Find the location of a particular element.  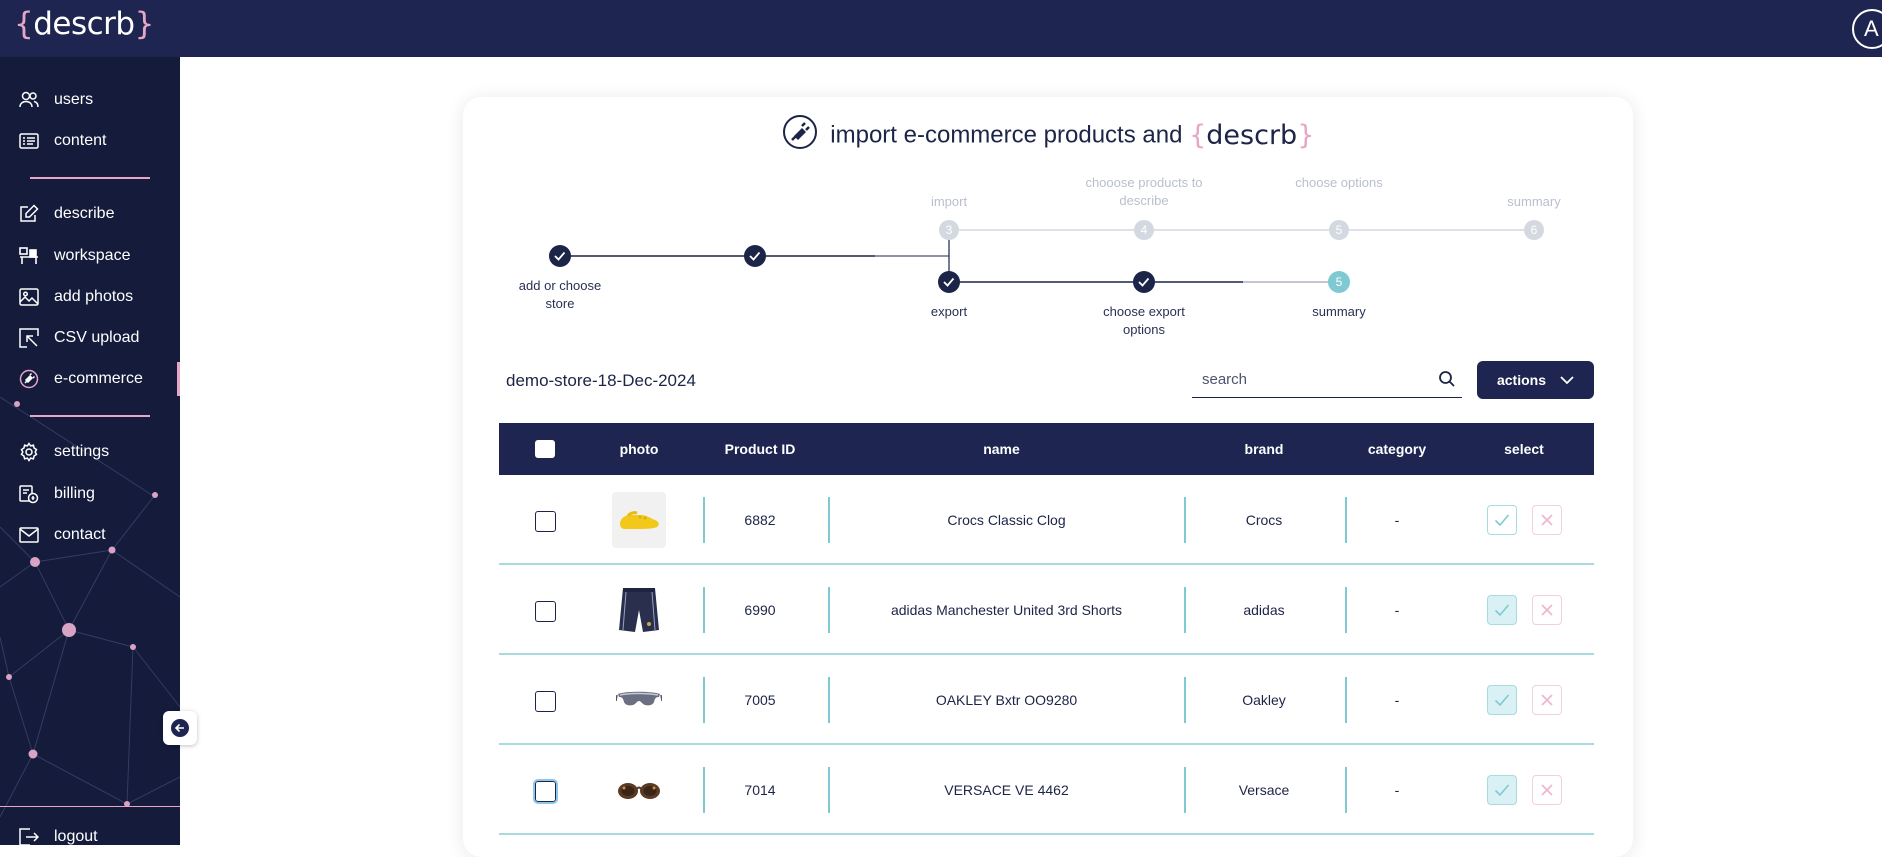

sidebar-item-workspace: workspace is located at coordinates (90, 256).